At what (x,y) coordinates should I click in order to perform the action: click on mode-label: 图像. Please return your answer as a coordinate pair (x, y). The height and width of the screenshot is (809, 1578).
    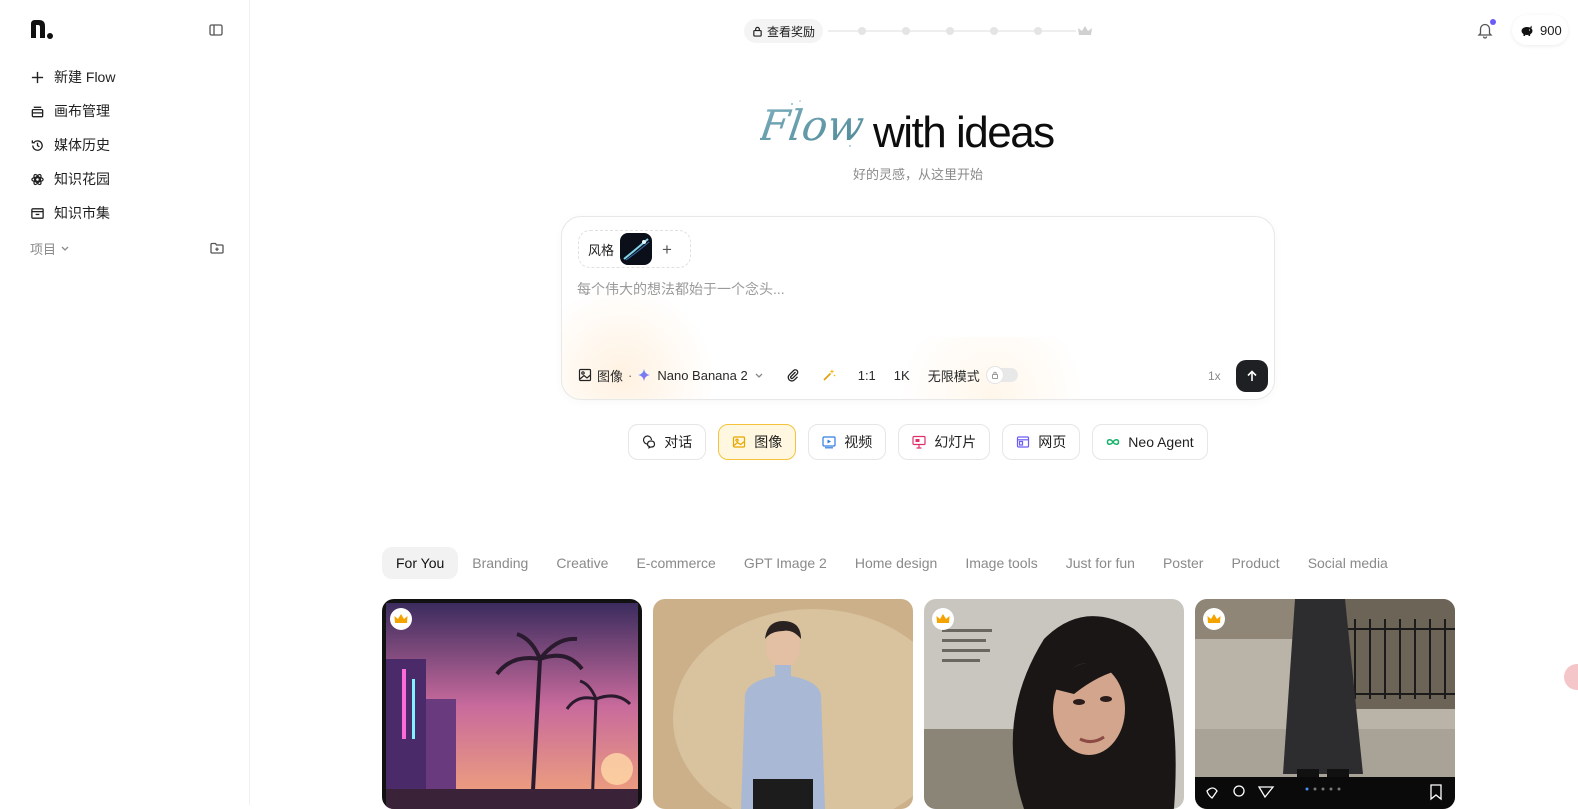
    Looking at the image, I should click on (610, 376).